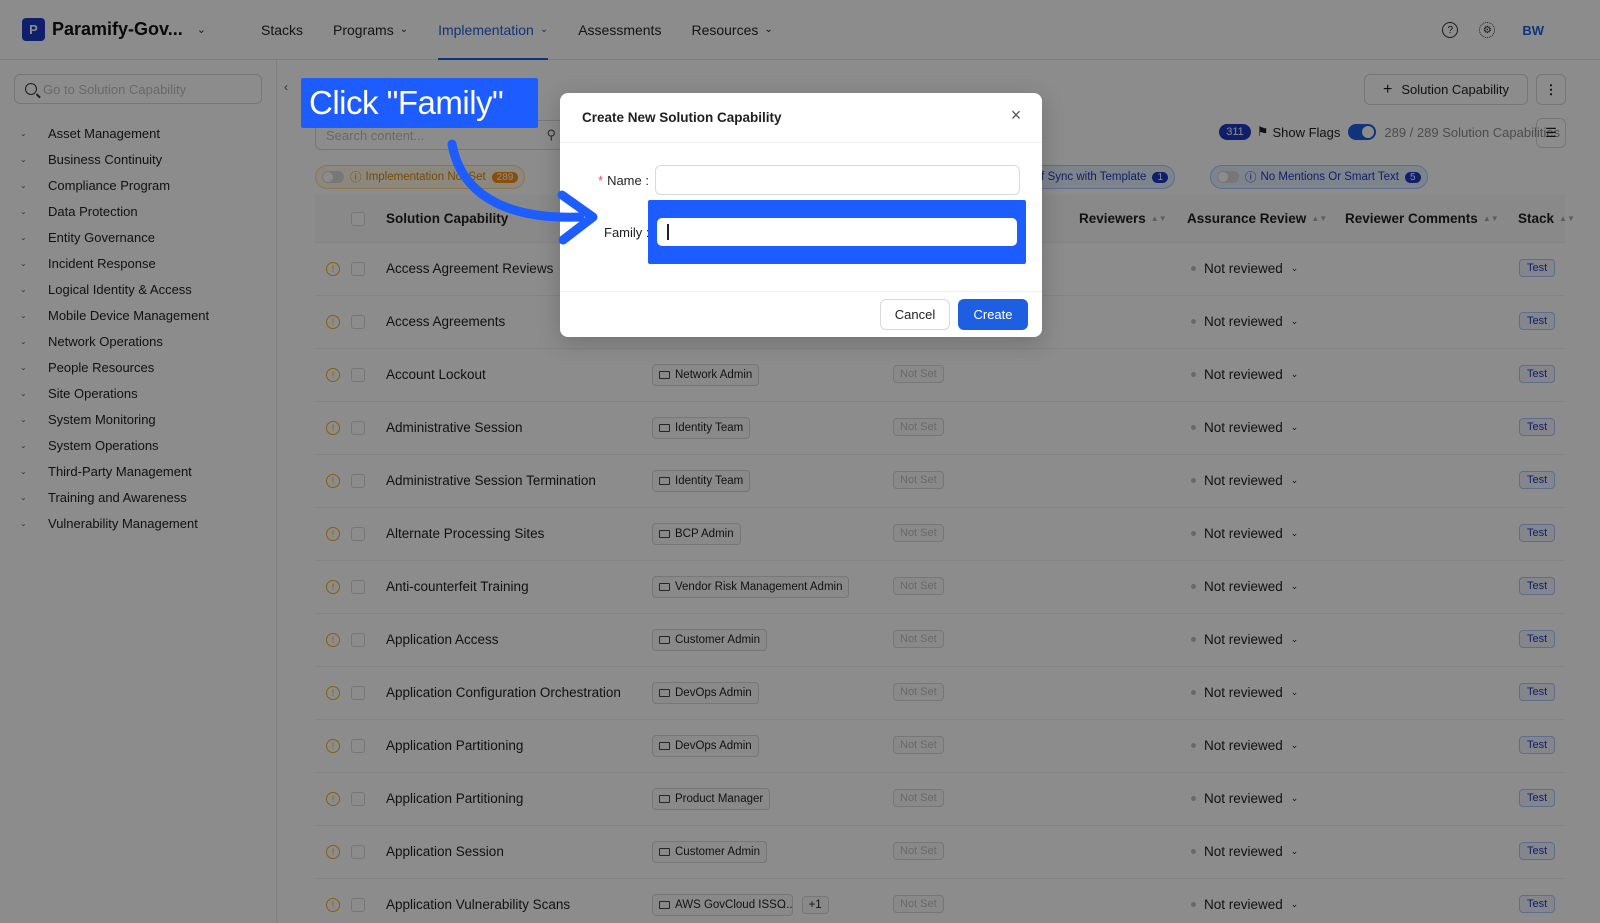  I want to click on name-field-label: * Name :, so click(623, 180).